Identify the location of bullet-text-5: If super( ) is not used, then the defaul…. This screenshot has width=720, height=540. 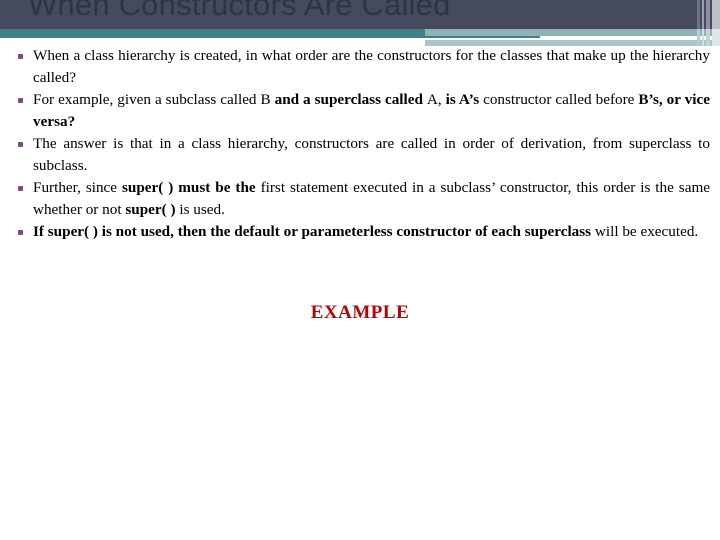
(365, 231).